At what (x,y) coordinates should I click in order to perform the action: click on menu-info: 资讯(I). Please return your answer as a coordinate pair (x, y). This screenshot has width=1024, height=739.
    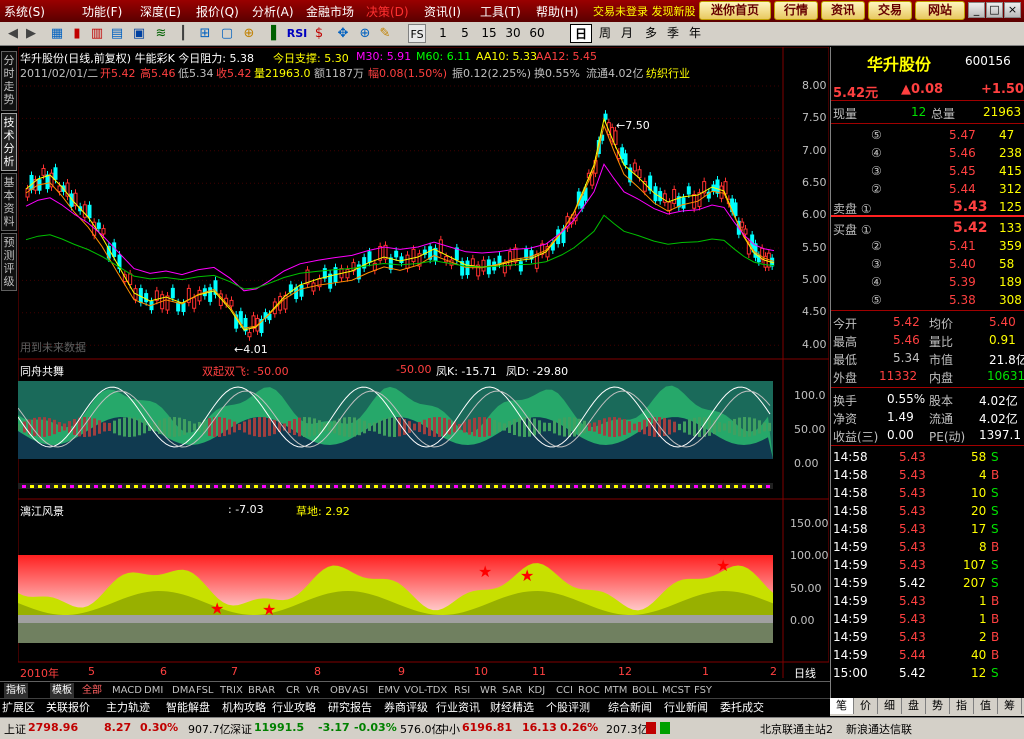
    Looking at the image, I should click on (442, 11).